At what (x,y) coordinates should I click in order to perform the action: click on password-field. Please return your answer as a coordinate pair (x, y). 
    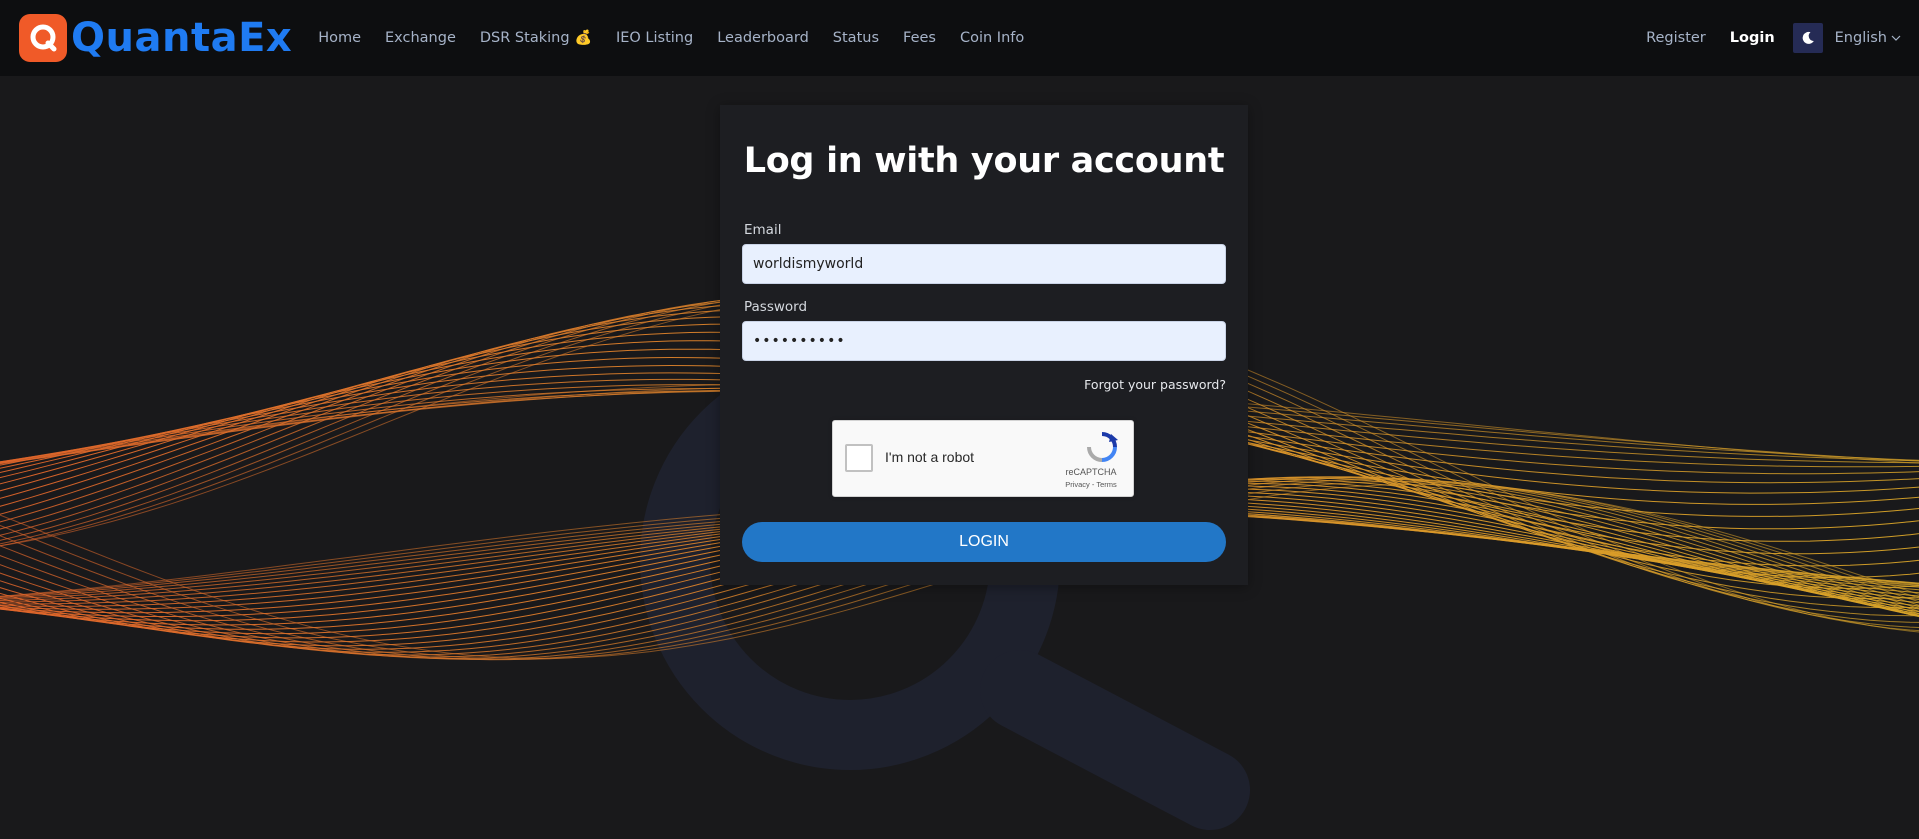
    Looking at the image, I should click on (984, 341).